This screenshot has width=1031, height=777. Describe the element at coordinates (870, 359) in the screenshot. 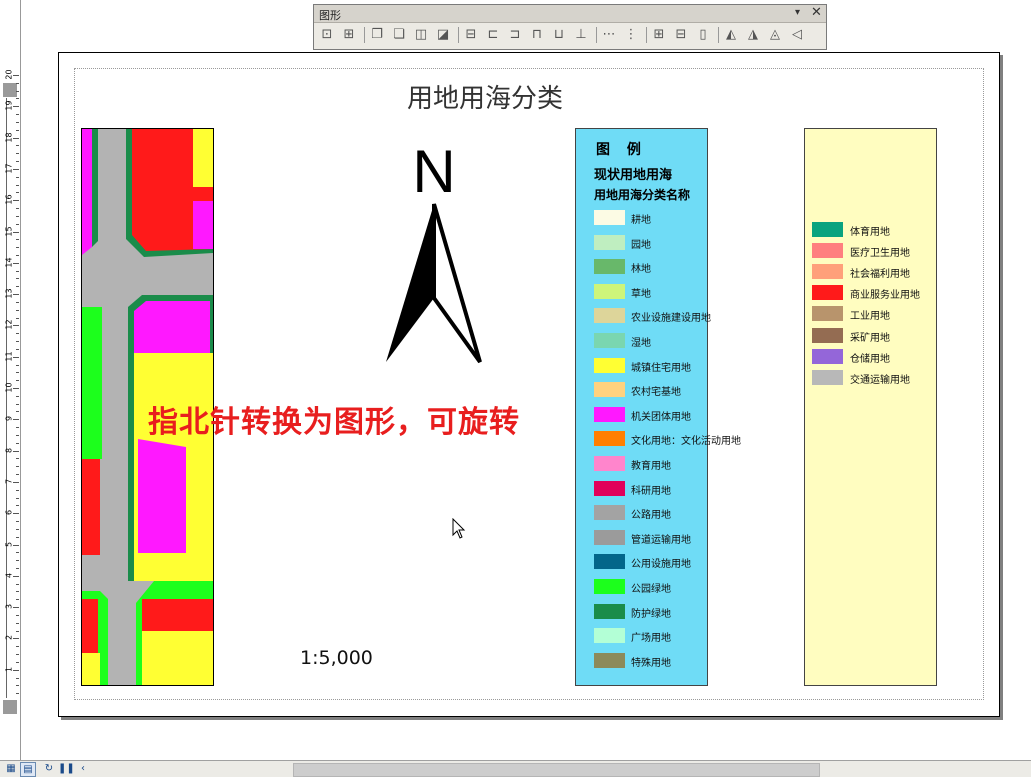

I see `legend-label: 仓储用地` at that location.